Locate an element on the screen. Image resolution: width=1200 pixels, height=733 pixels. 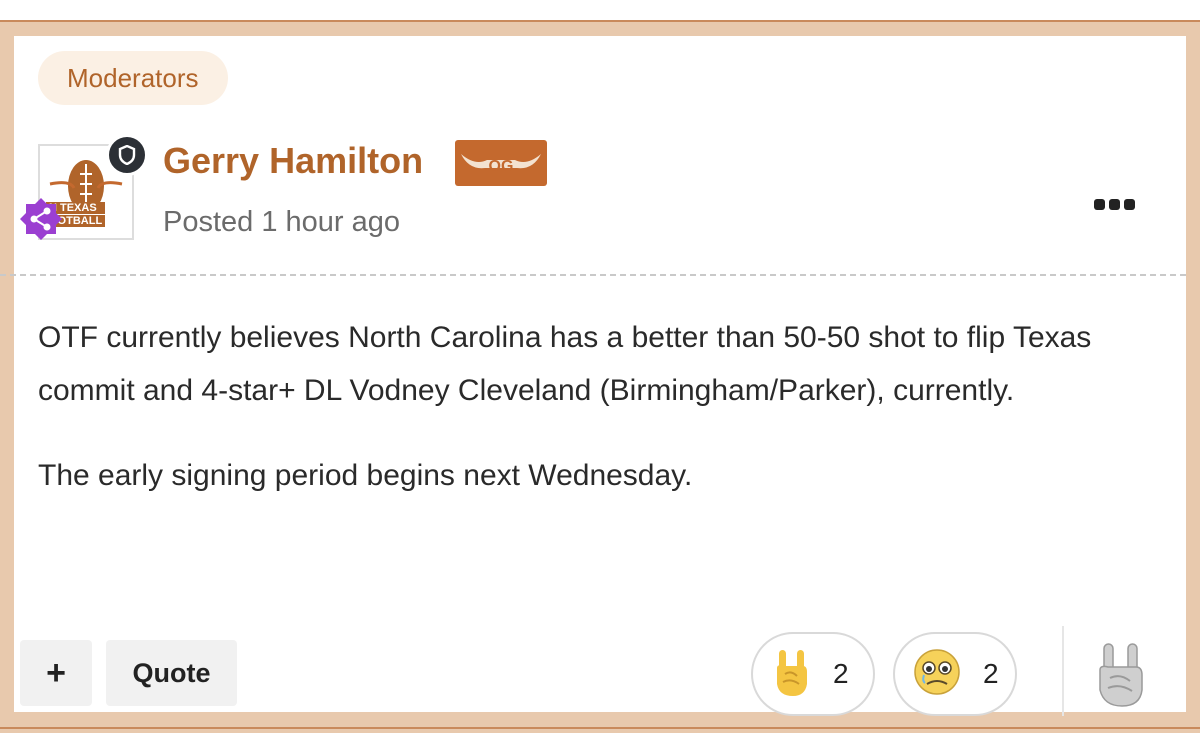
share-icon is located at coordinates (41, 219).